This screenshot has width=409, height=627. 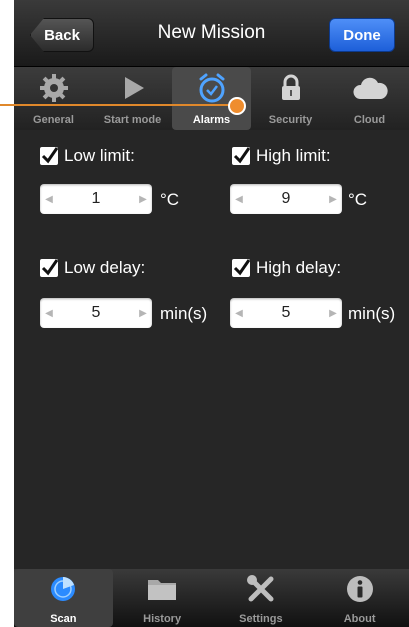 I want to click on low-delay-value: 5, so click(x=96, y=313).